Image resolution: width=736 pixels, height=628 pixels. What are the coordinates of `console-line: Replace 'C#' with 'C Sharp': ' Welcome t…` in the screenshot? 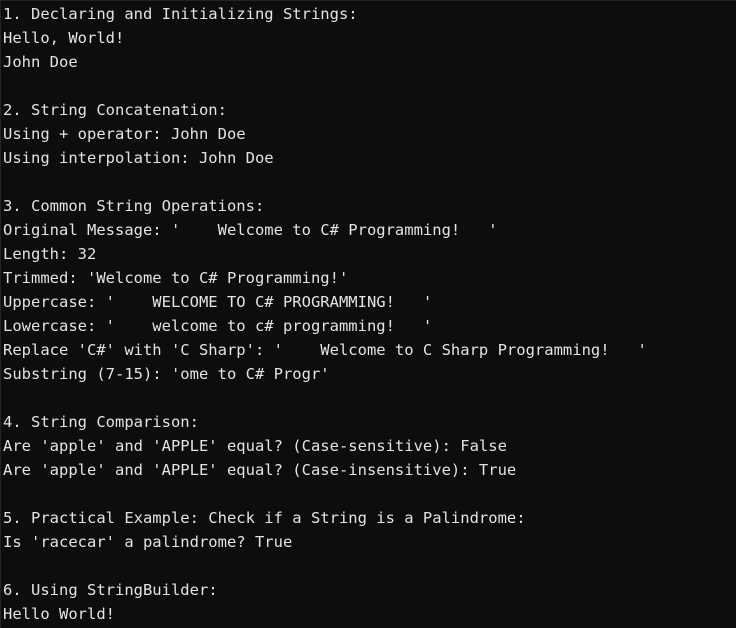 It's located at (325, 350).